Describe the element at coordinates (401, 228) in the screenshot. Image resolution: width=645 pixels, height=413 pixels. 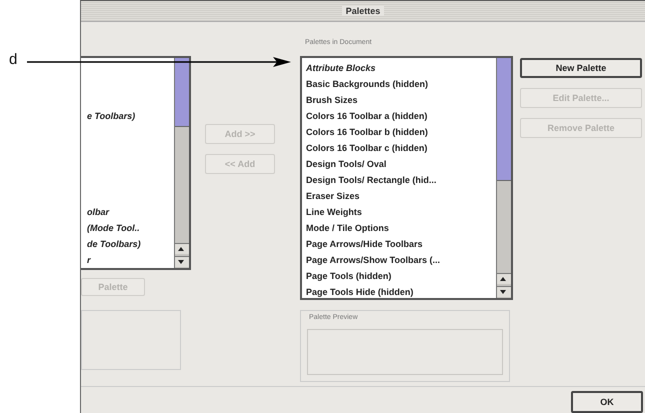
I see `list-item: Mode / Tile Options` at that location.